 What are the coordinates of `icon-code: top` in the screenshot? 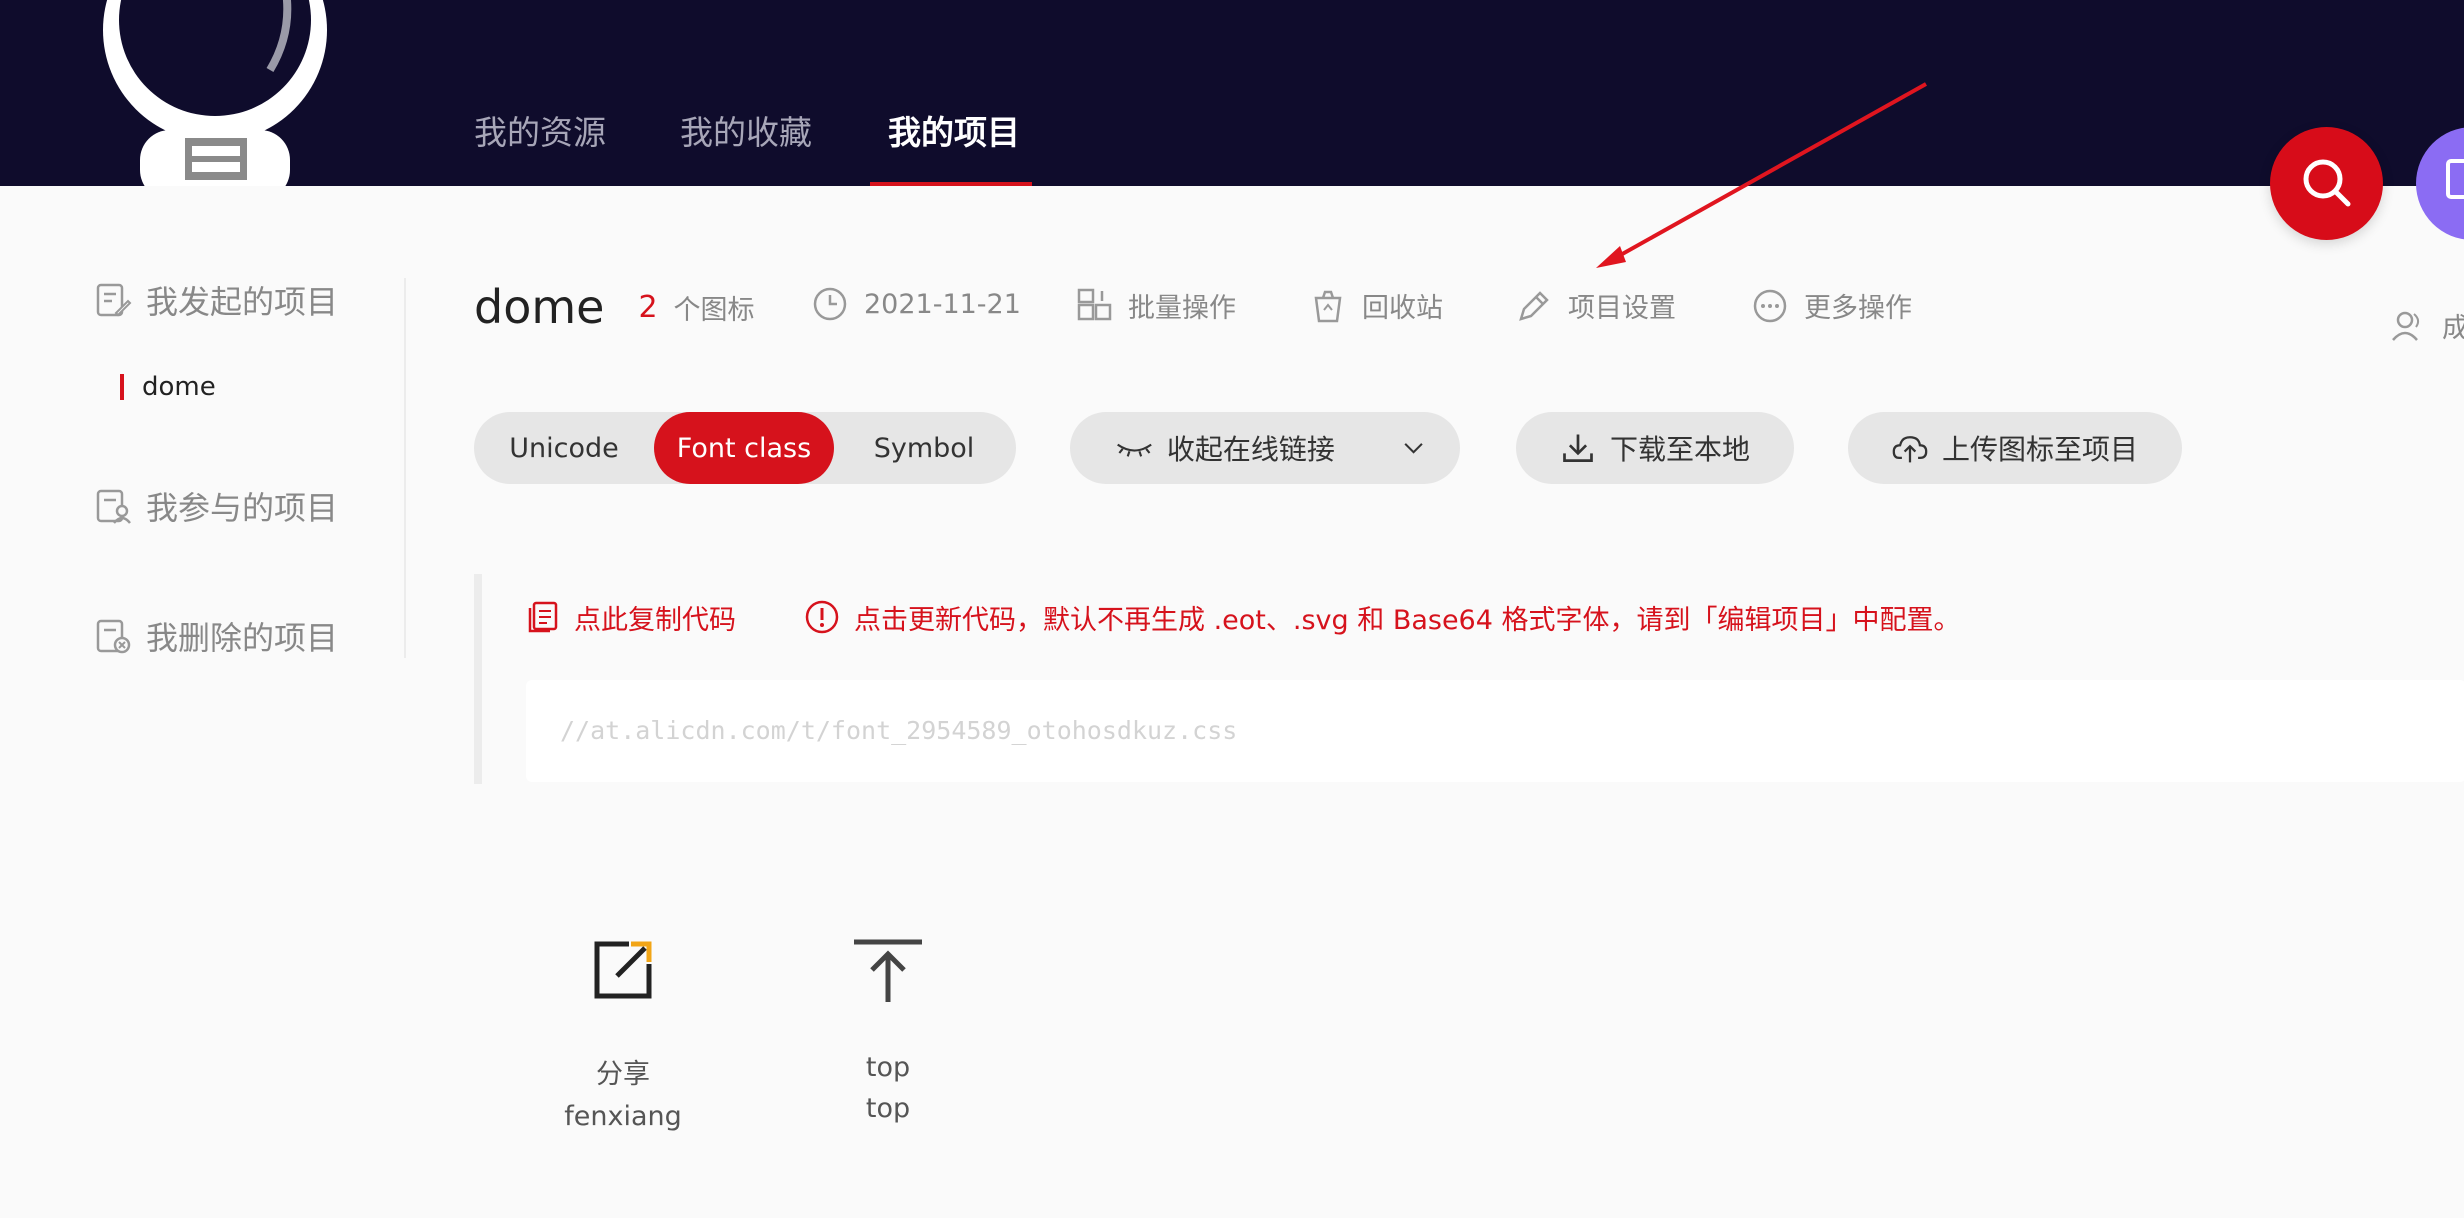 It's located at (888, 1108).